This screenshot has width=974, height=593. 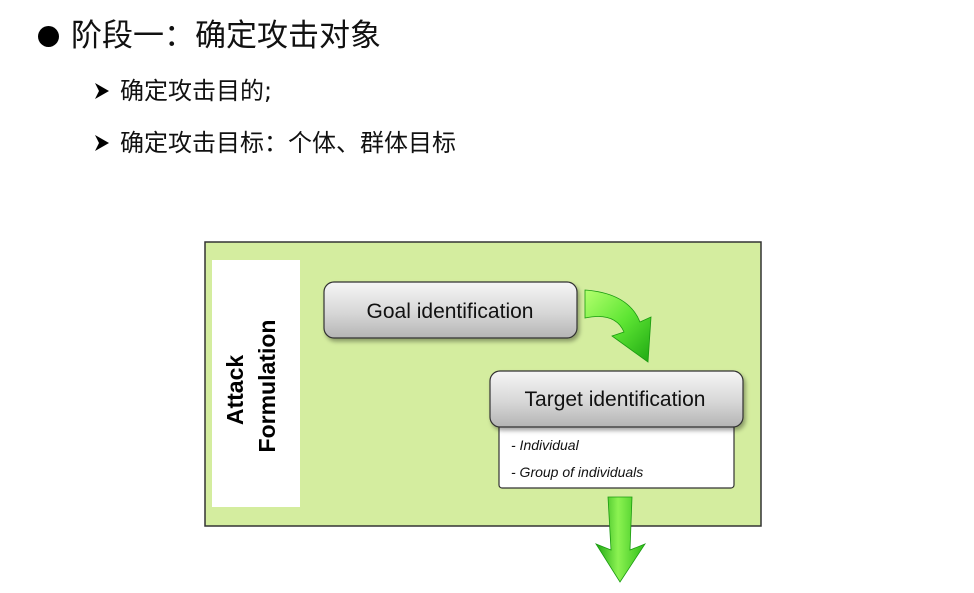 What do you see at coordinates (450, 311) in the screenshot?
I see `goal-identification-label: Goal identification` at bounding box center [450, 311].